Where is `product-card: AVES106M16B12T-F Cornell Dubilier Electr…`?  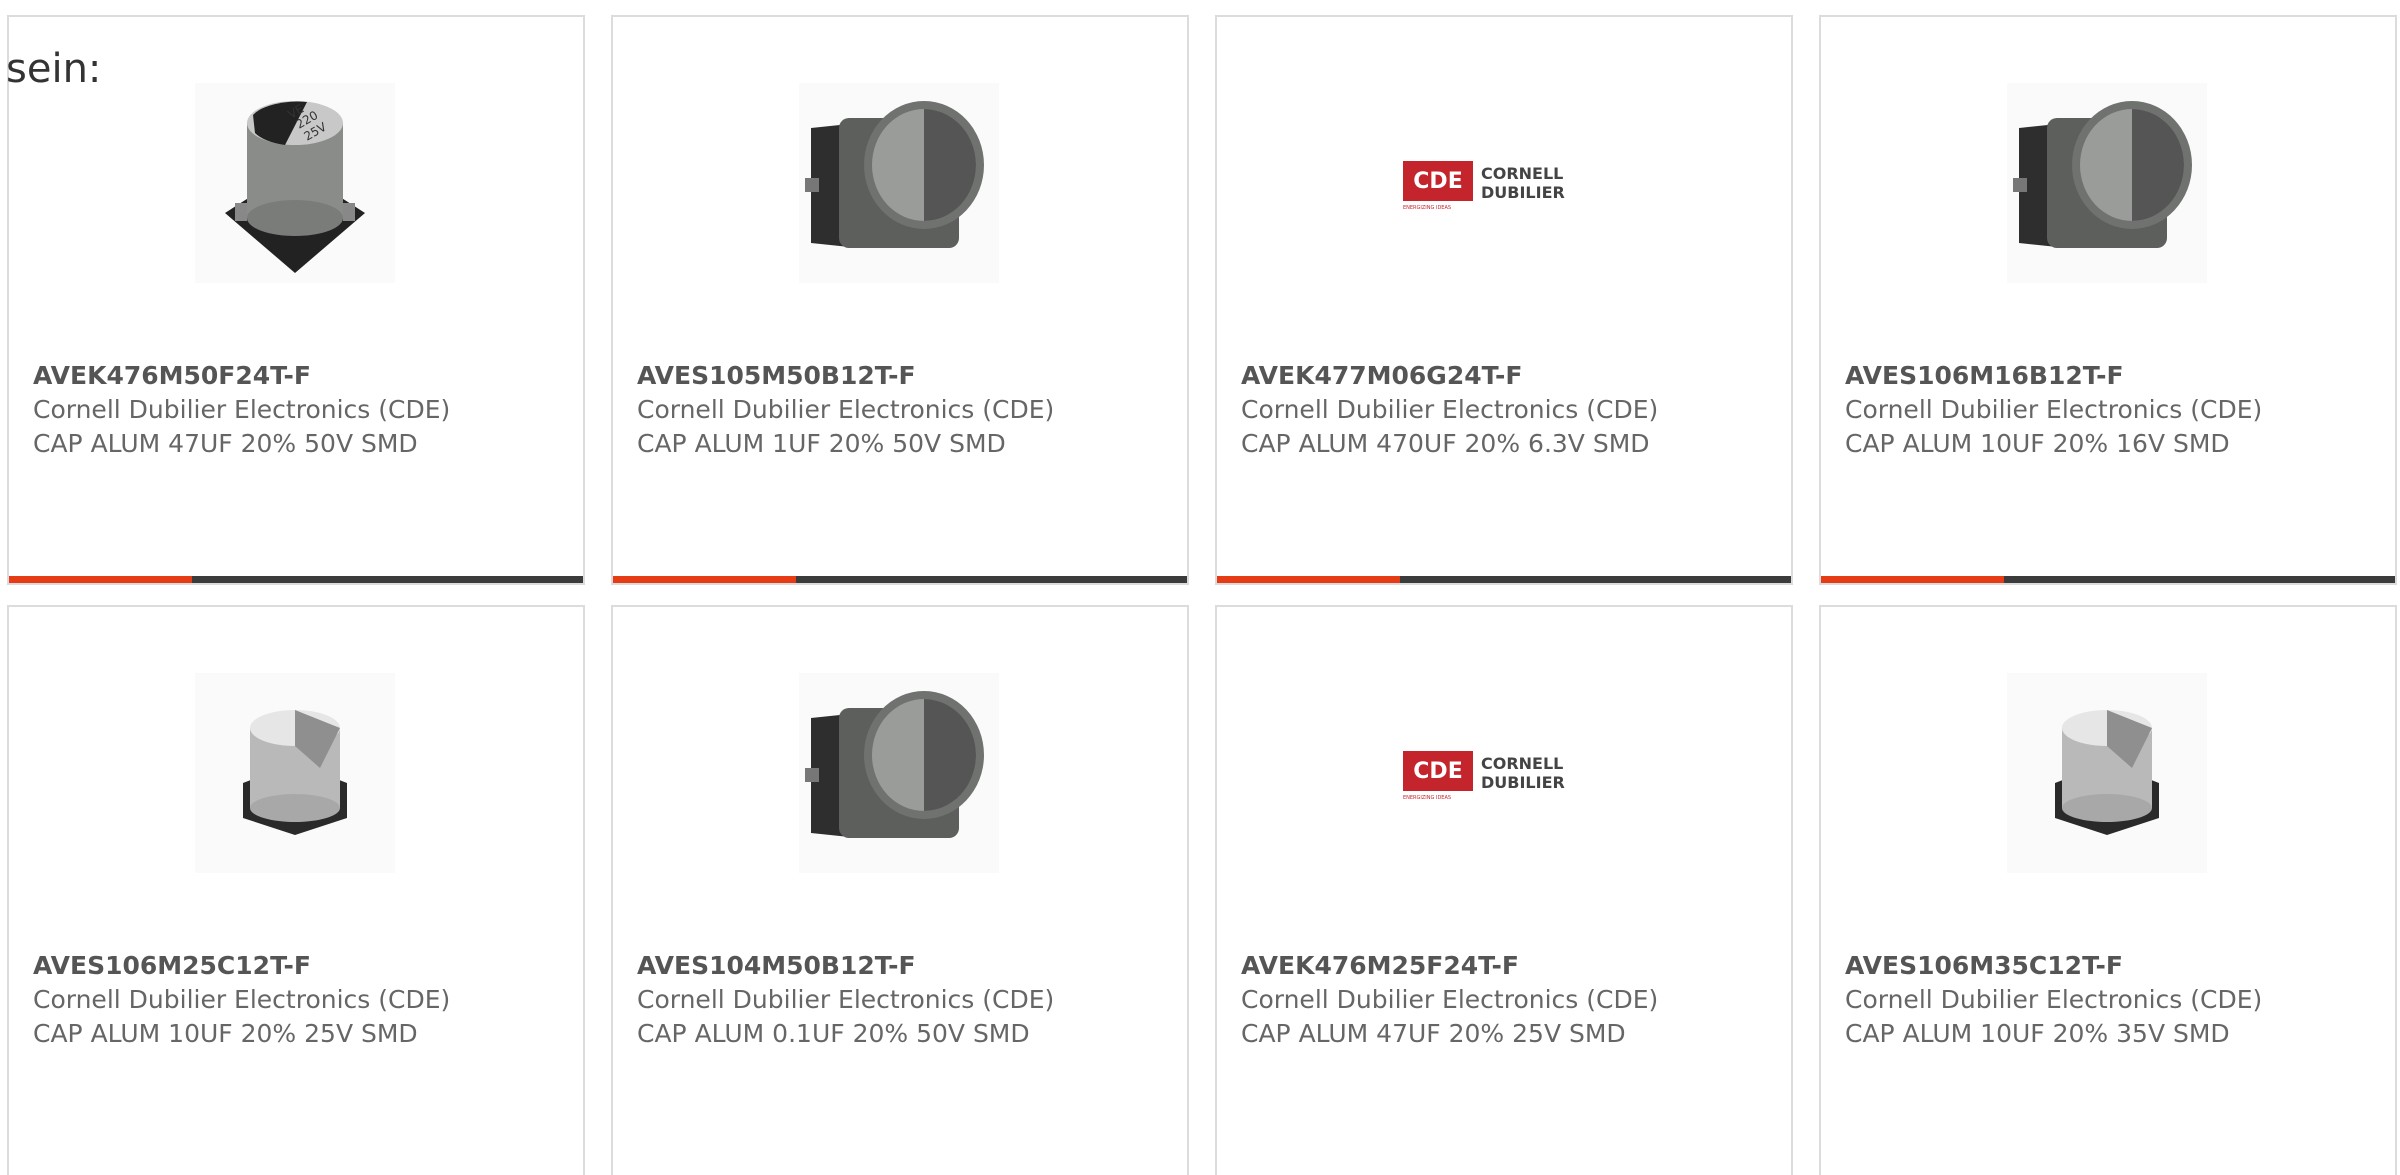 product-card: AVES106M16B12T-F Cornell Dubilier Electr… is located at coordinates (2108, 300).